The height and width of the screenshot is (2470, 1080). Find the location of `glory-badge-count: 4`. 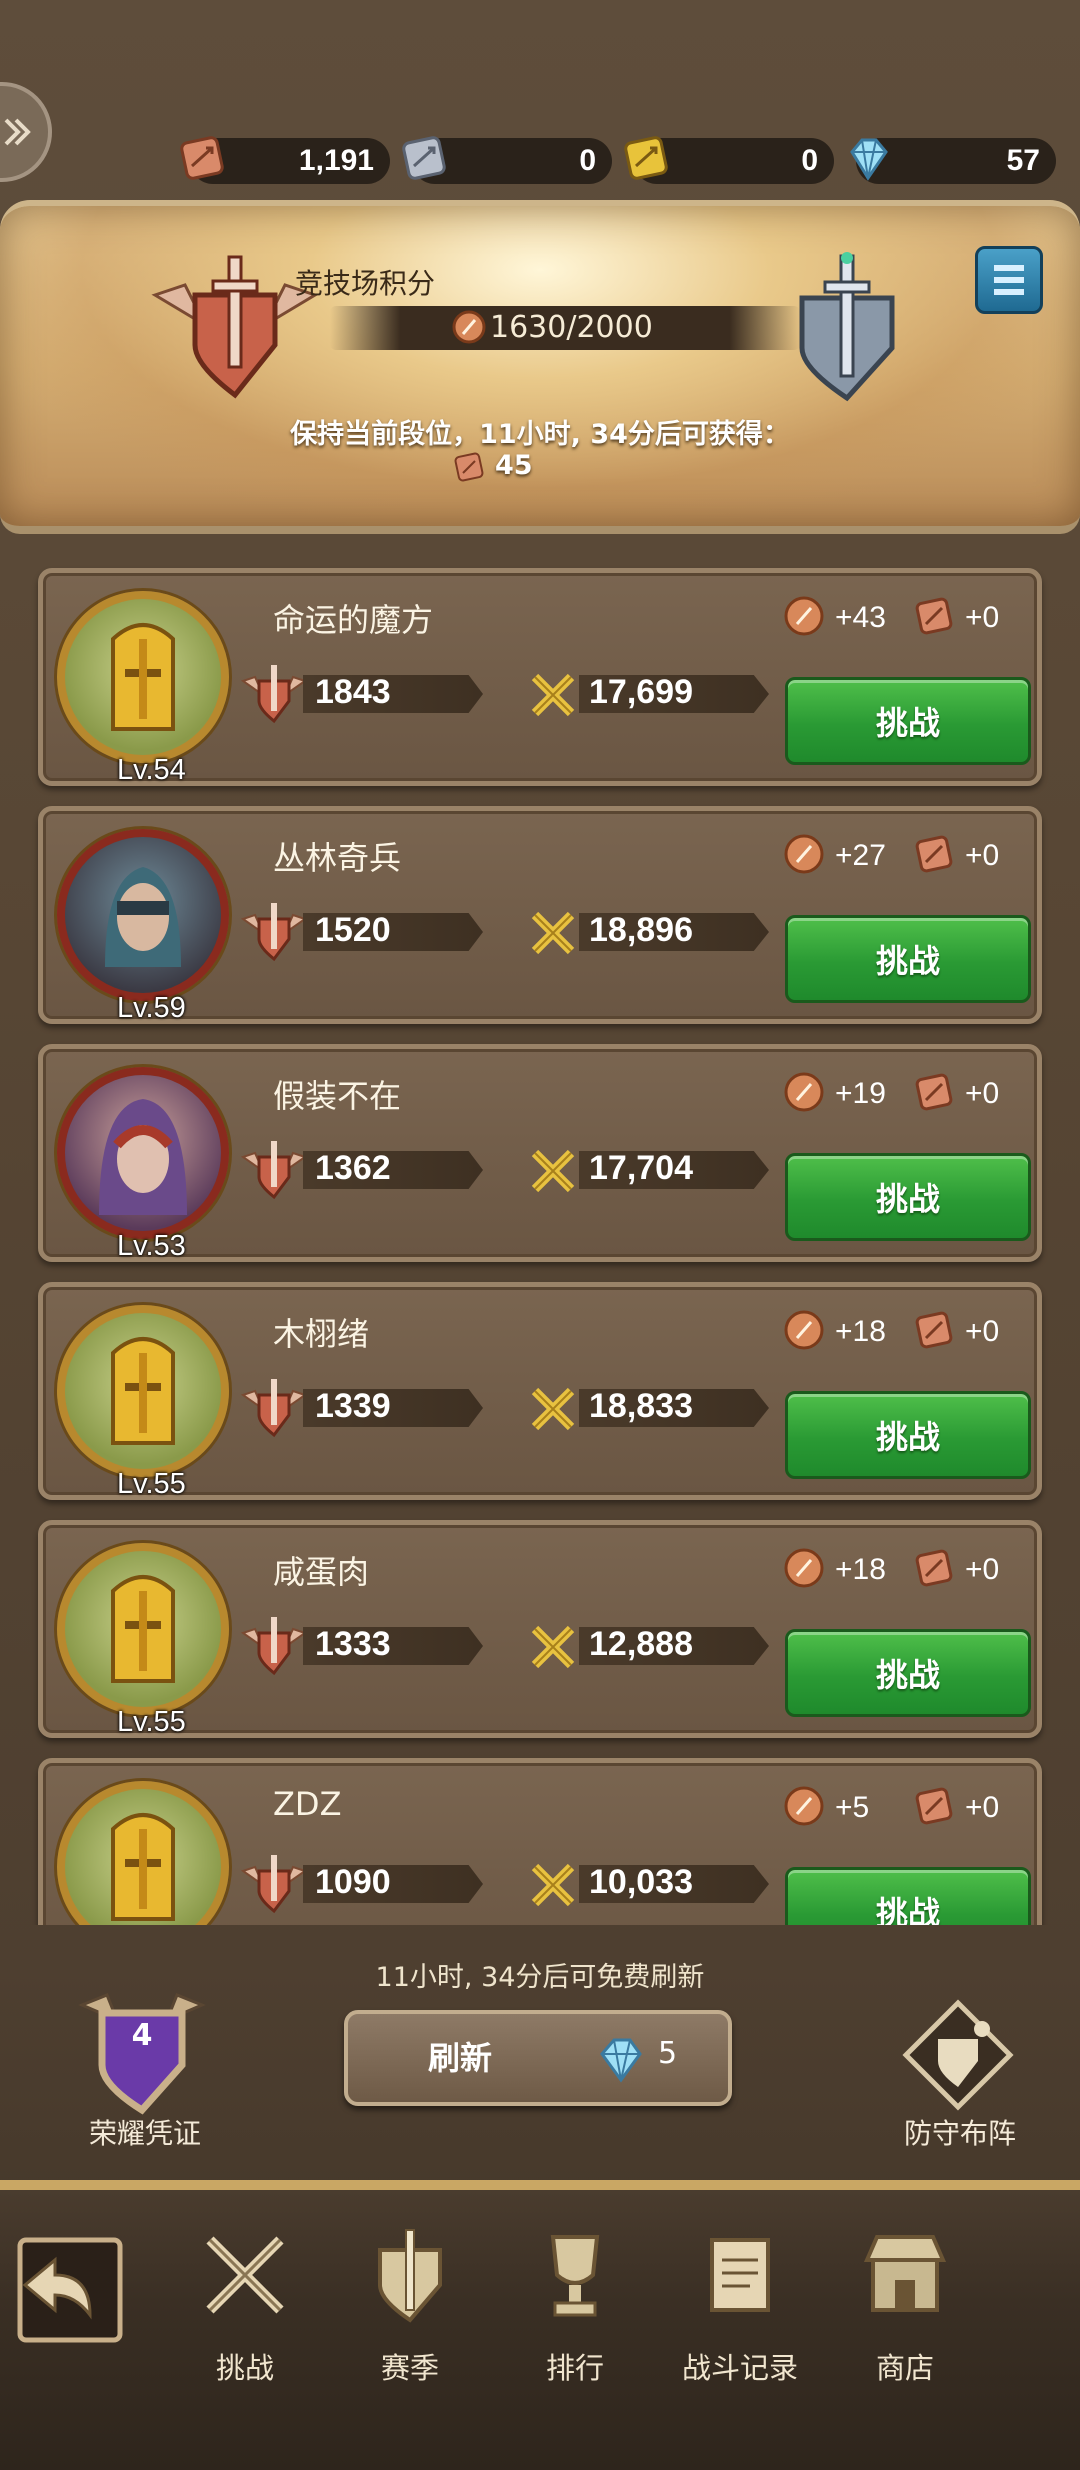

glory-badge-count: 4 is located at coordinates (142, 2035).